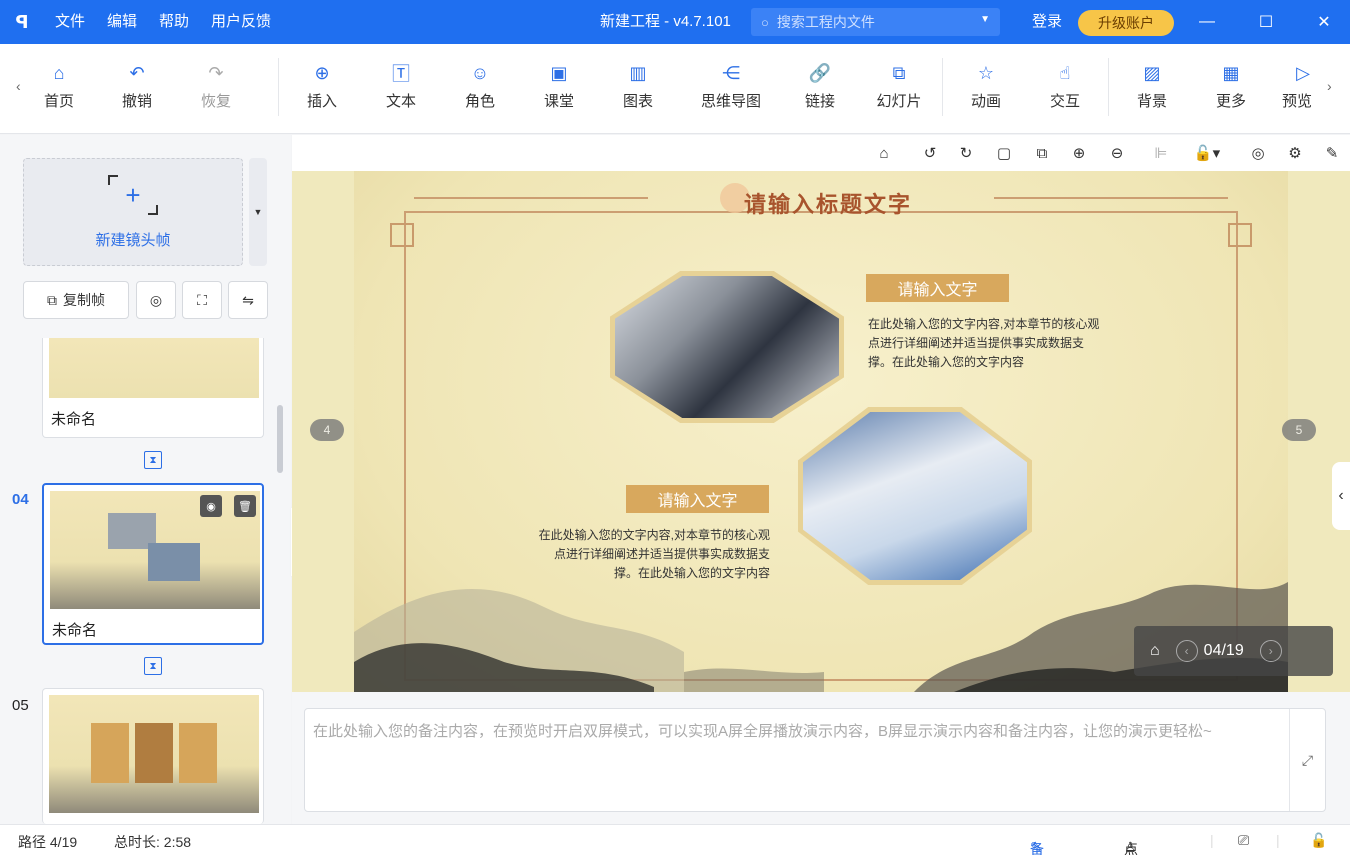 The width and height of the screenshot is (1350, 855). What do you see at coordinates (1329, 86) in the screenshot?
I see `scroll-right-icon: ›` at bounding box center [1329, 86].